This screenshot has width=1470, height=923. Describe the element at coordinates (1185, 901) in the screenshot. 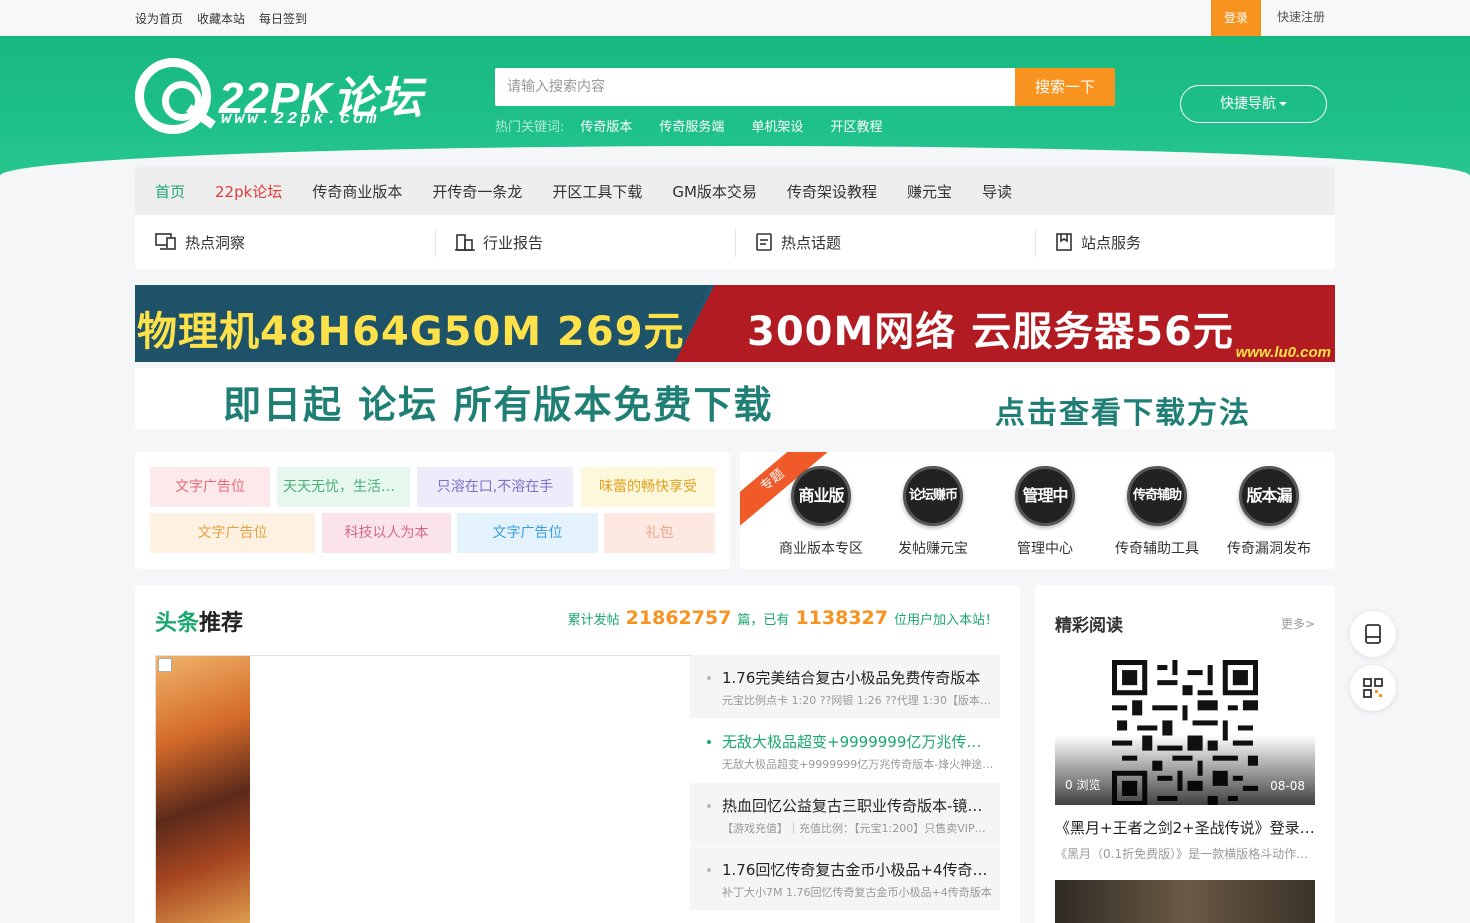

I see `reading-card-image` at that location.